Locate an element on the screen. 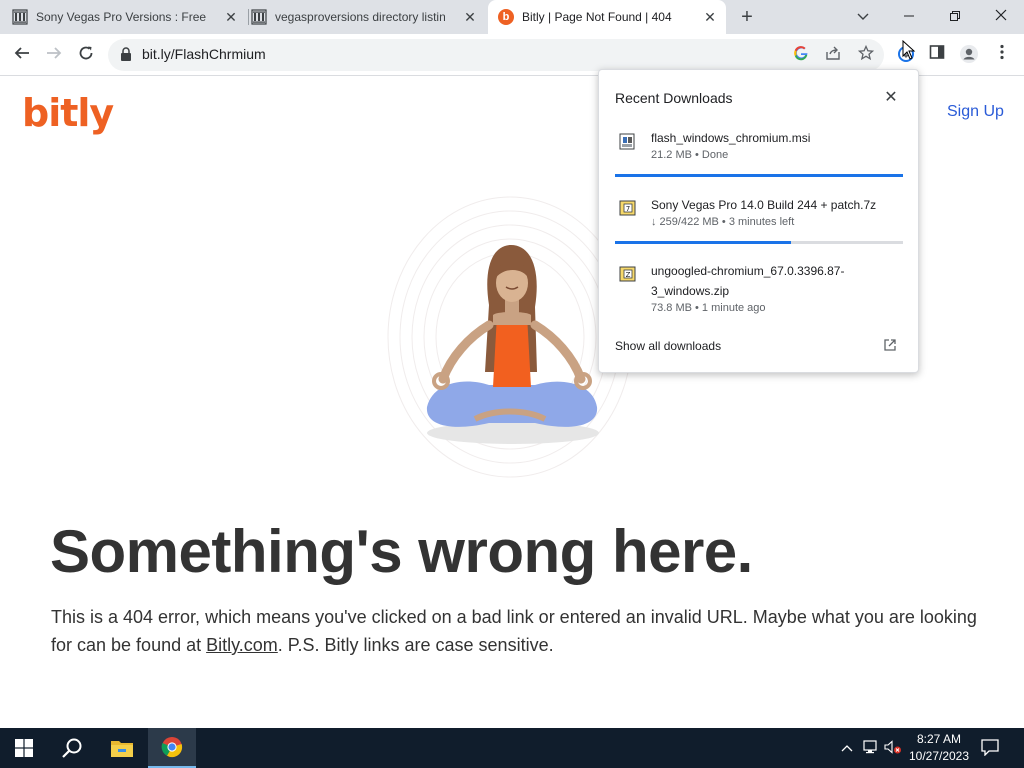 The image size is (1024, 768). address-bar: bit.ly/FlashChrmium is located at coordinates (496, 55).